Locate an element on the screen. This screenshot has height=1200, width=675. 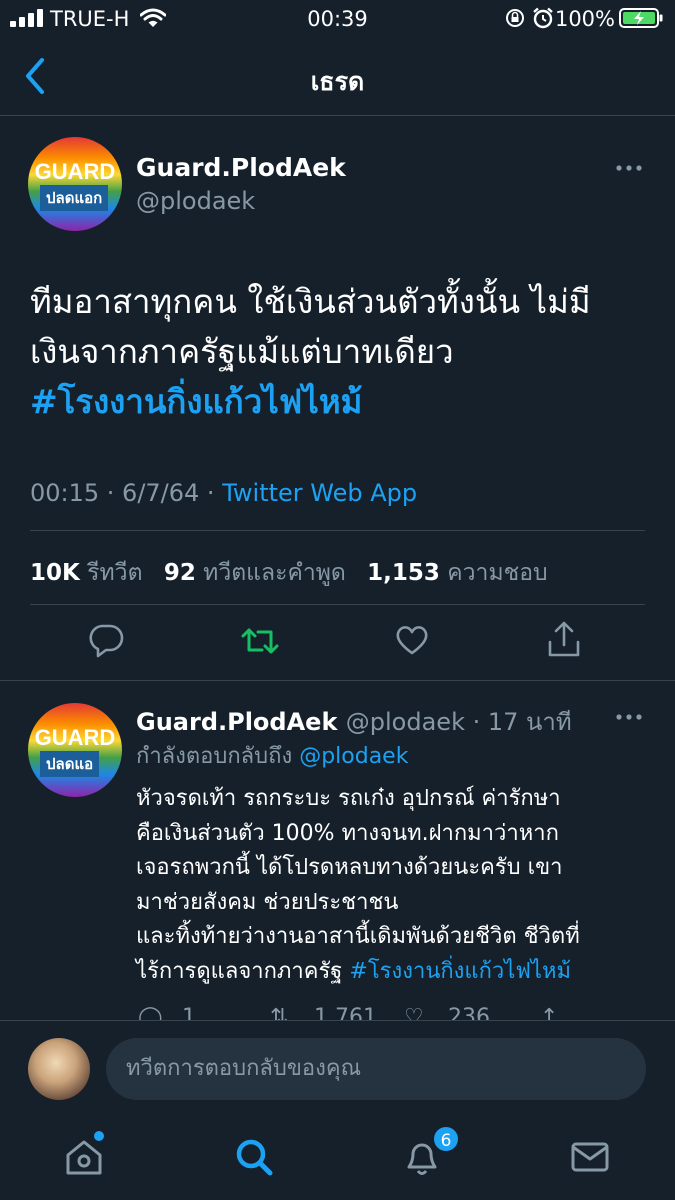
tweet-metadata: 00:15 · 6/7/64 · Twitter Web App is located at coordinates (223, 493).